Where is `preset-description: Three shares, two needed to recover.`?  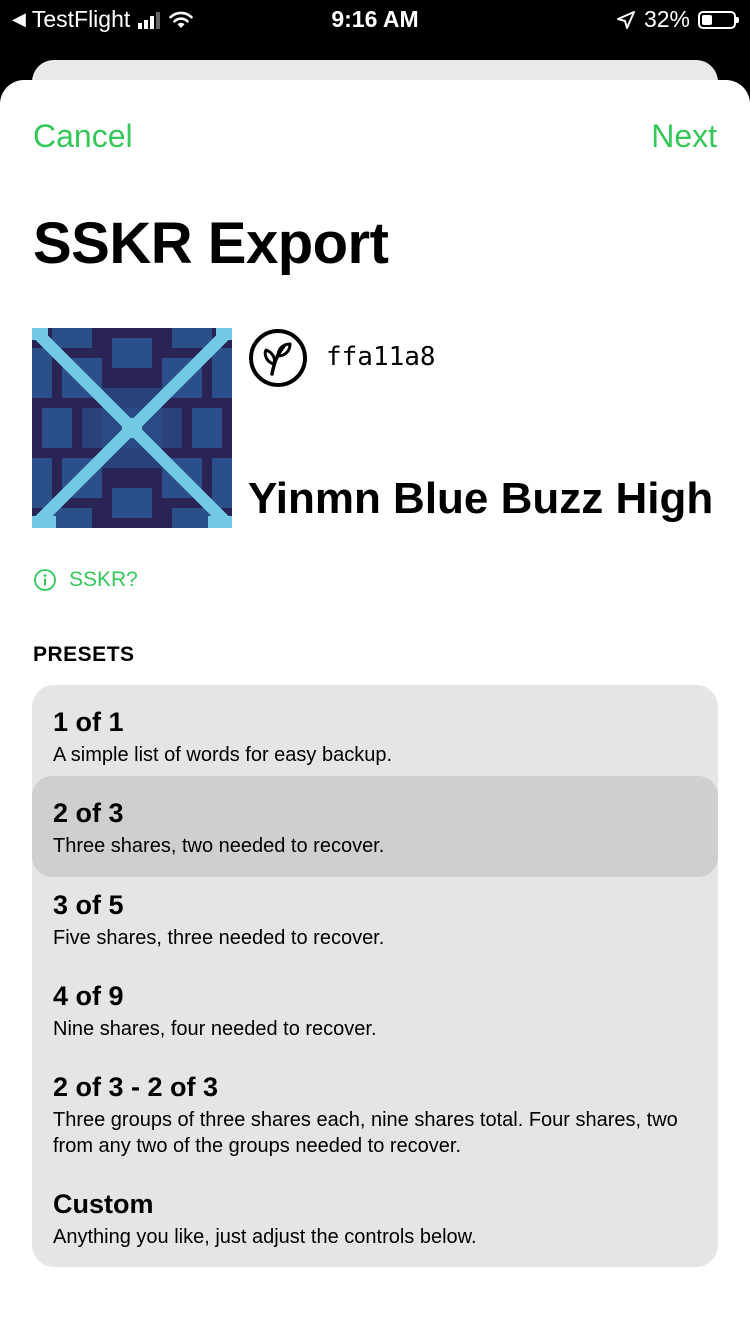
preset-description: Three shares, two needed to recover. is located at coordinates (219, 846).